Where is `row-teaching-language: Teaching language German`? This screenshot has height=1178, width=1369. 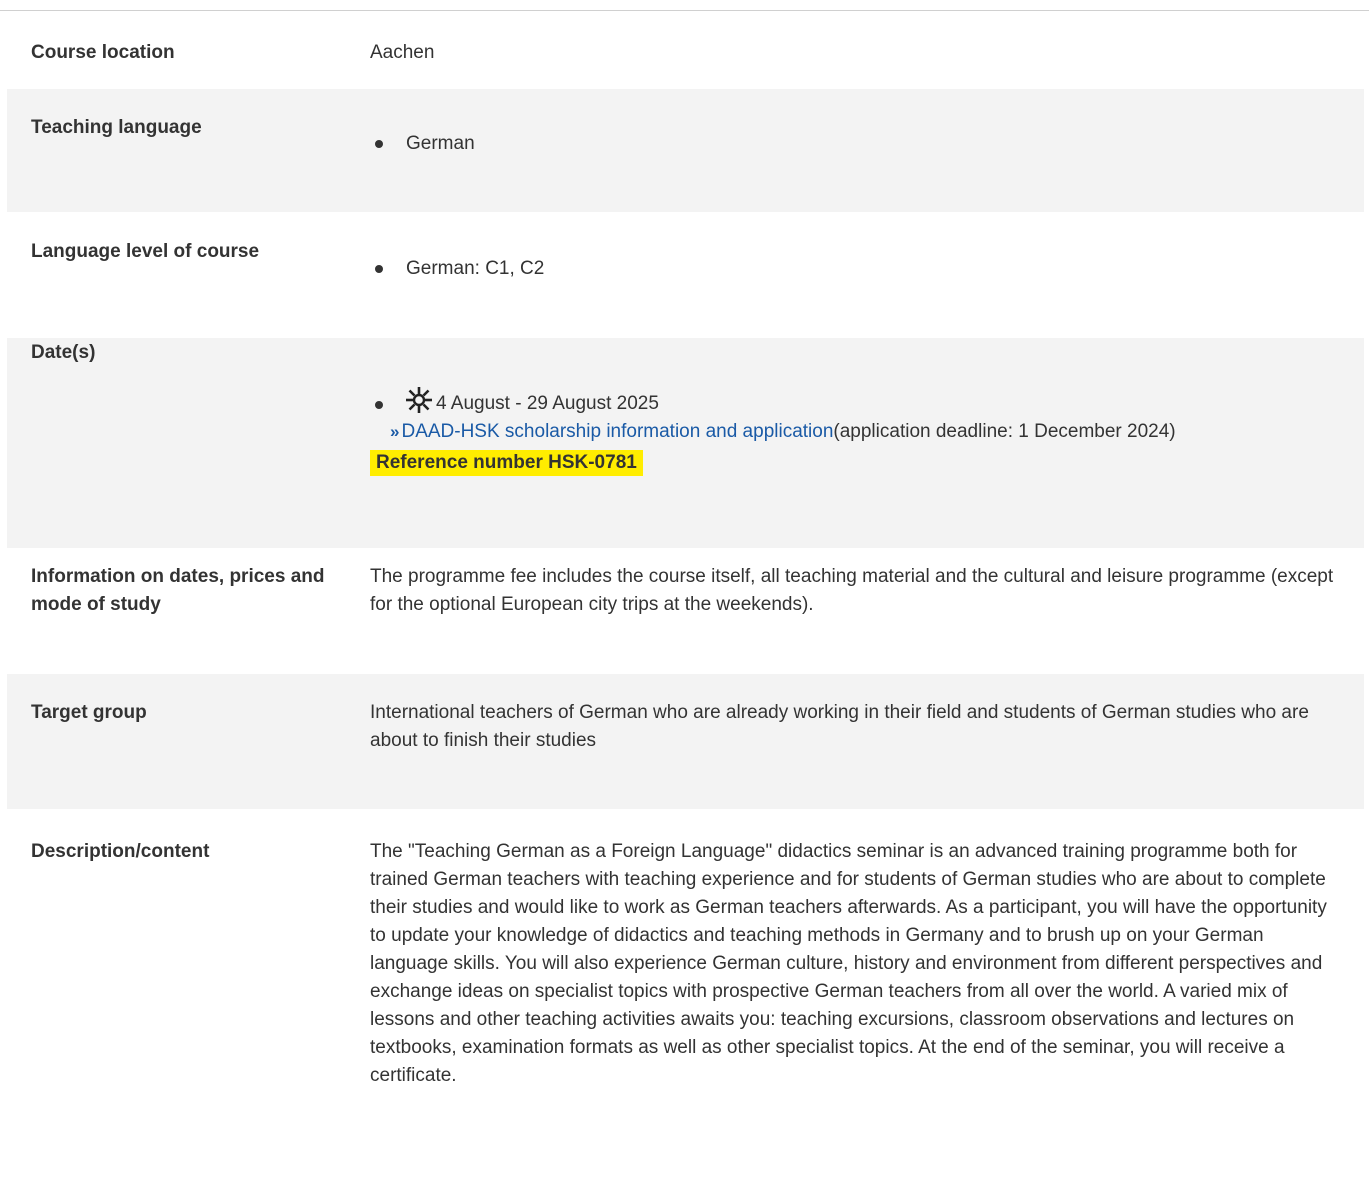
row-teaching-language: Teaching language German is located at coordinates (685, 150).